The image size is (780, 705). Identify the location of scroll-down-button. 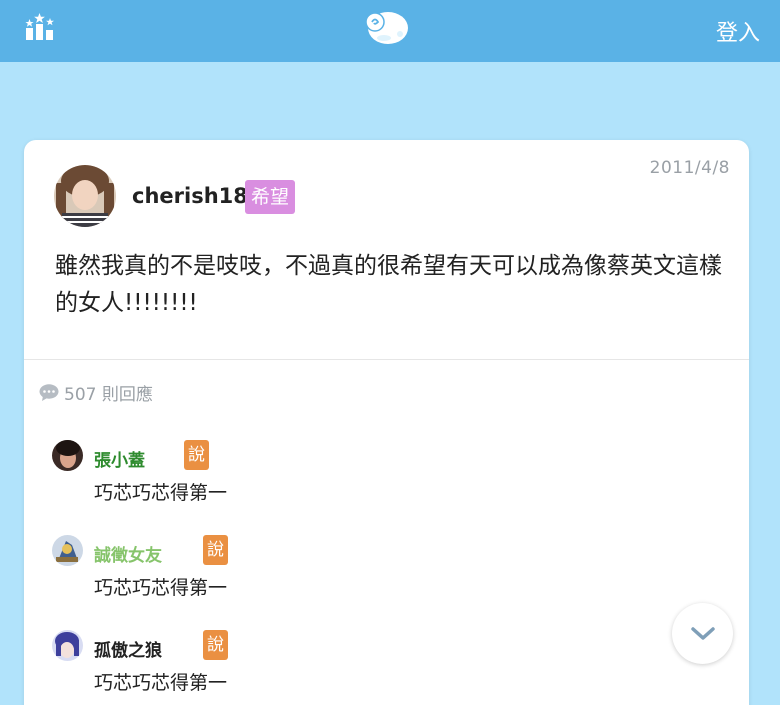
(702, 633).